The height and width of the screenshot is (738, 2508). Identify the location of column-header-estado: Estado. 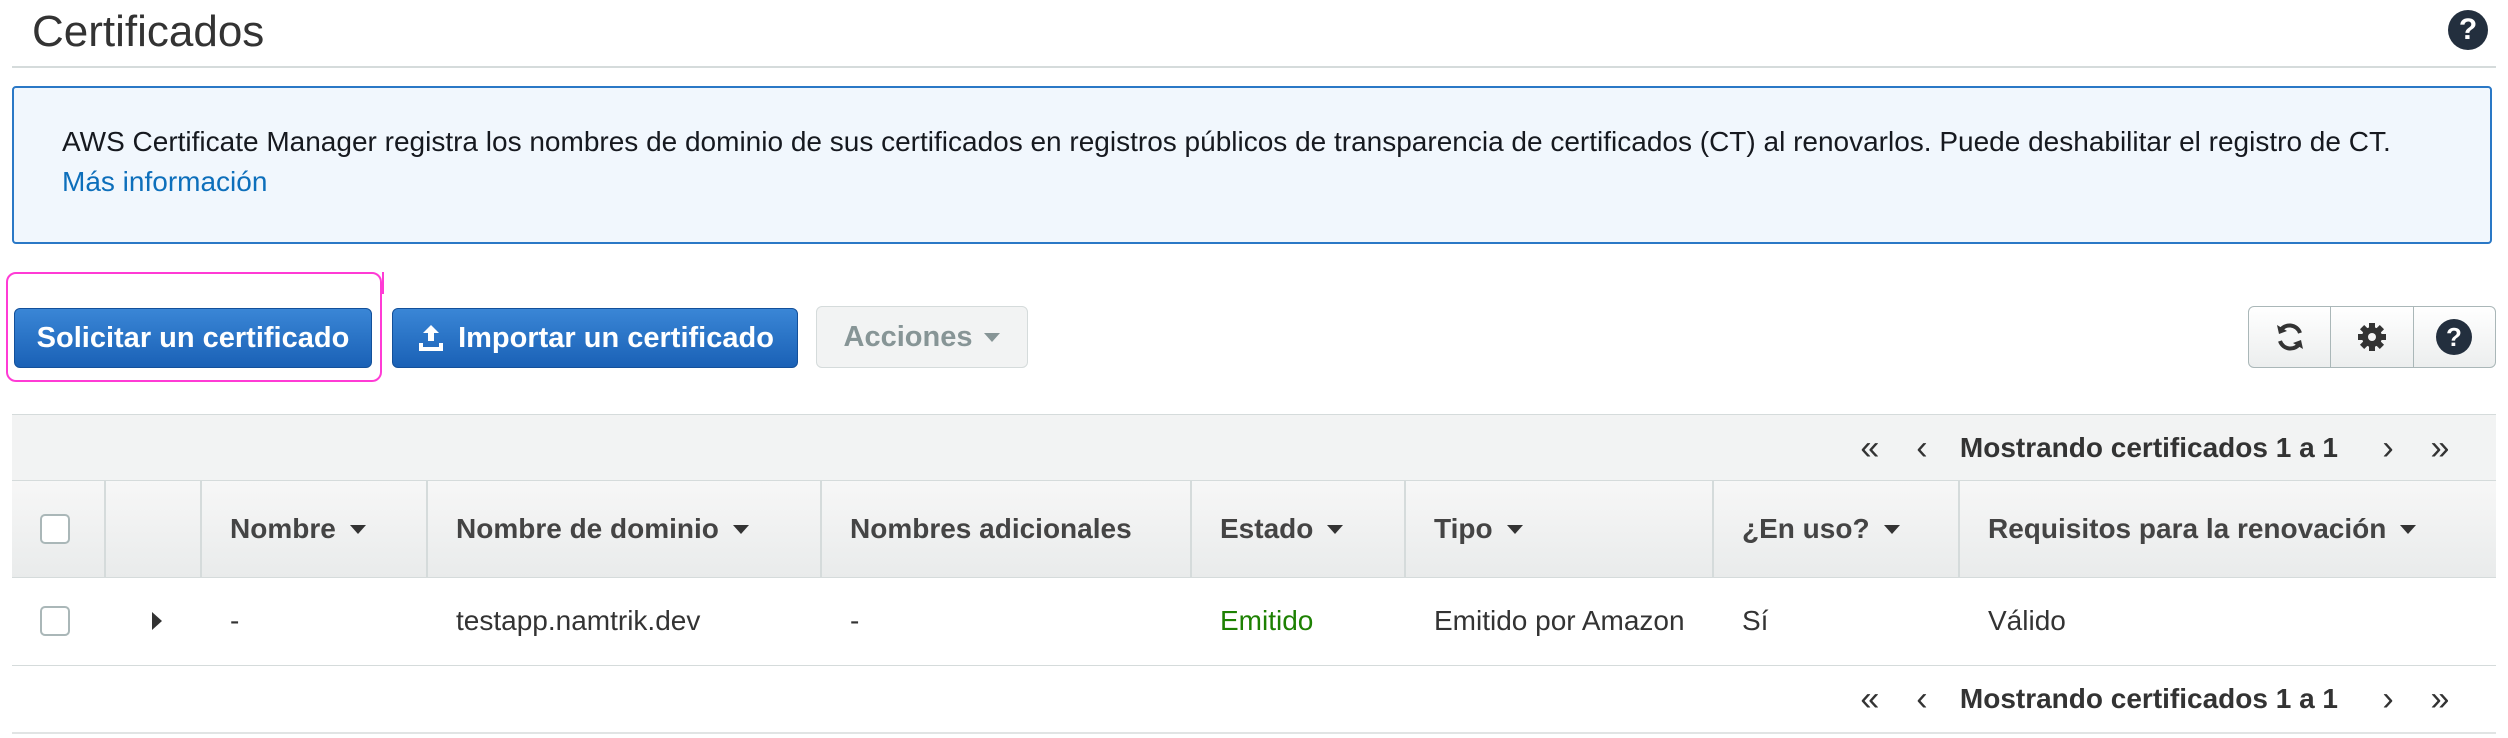
(1297, 529).